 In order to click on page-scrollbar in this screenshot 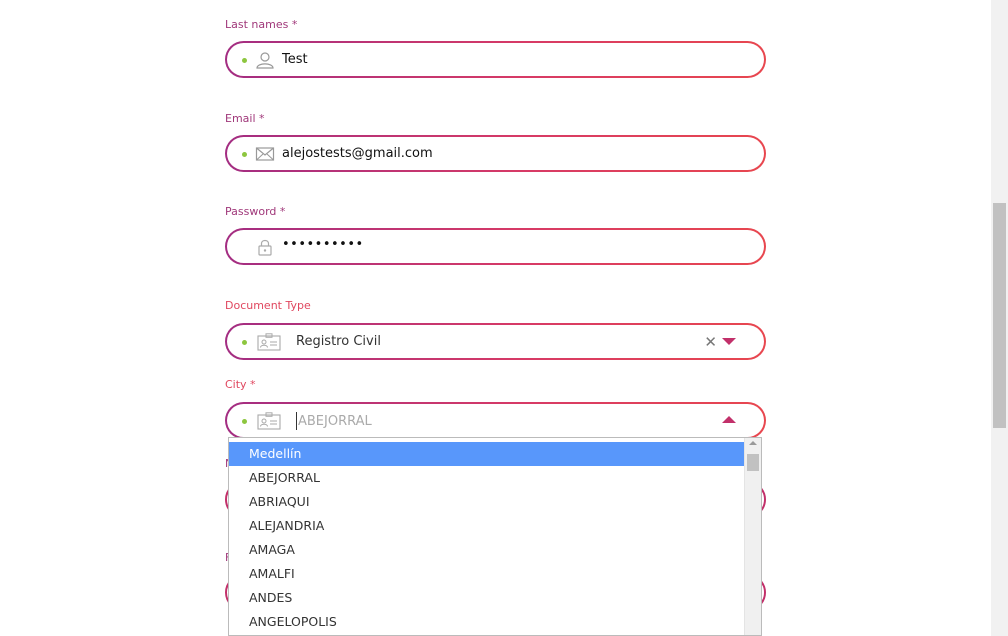, I will do `click(999, 318)`.